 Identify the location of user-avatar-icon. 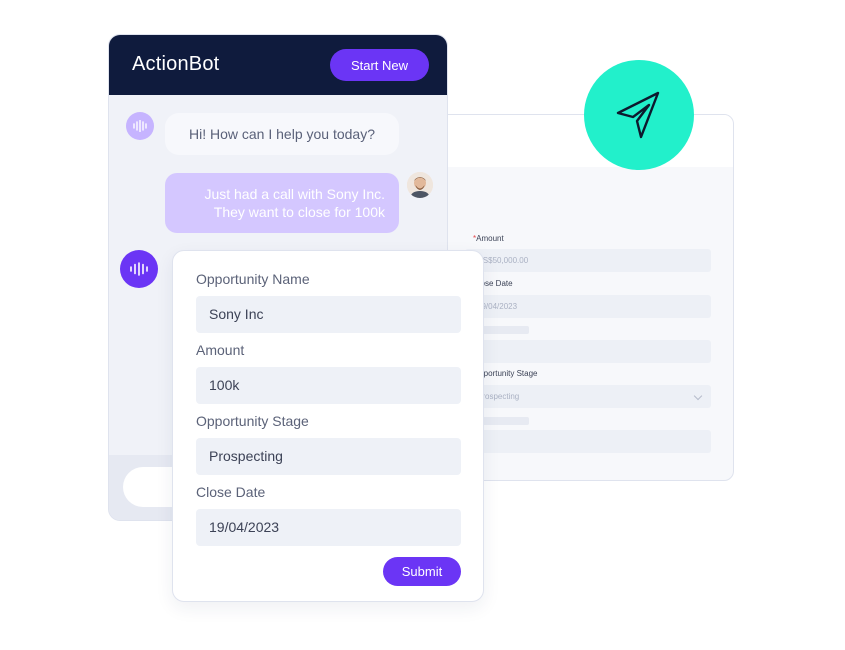
(420, 185).